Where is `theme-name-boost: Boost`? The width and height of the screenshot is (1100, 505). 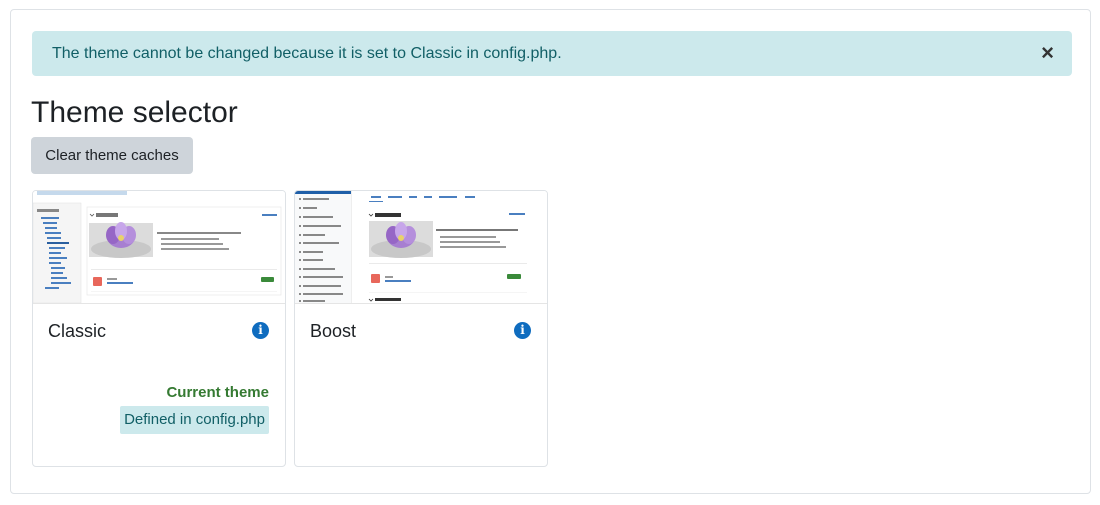
theme-name-boost: Boost is located at coordinates (333, 331).